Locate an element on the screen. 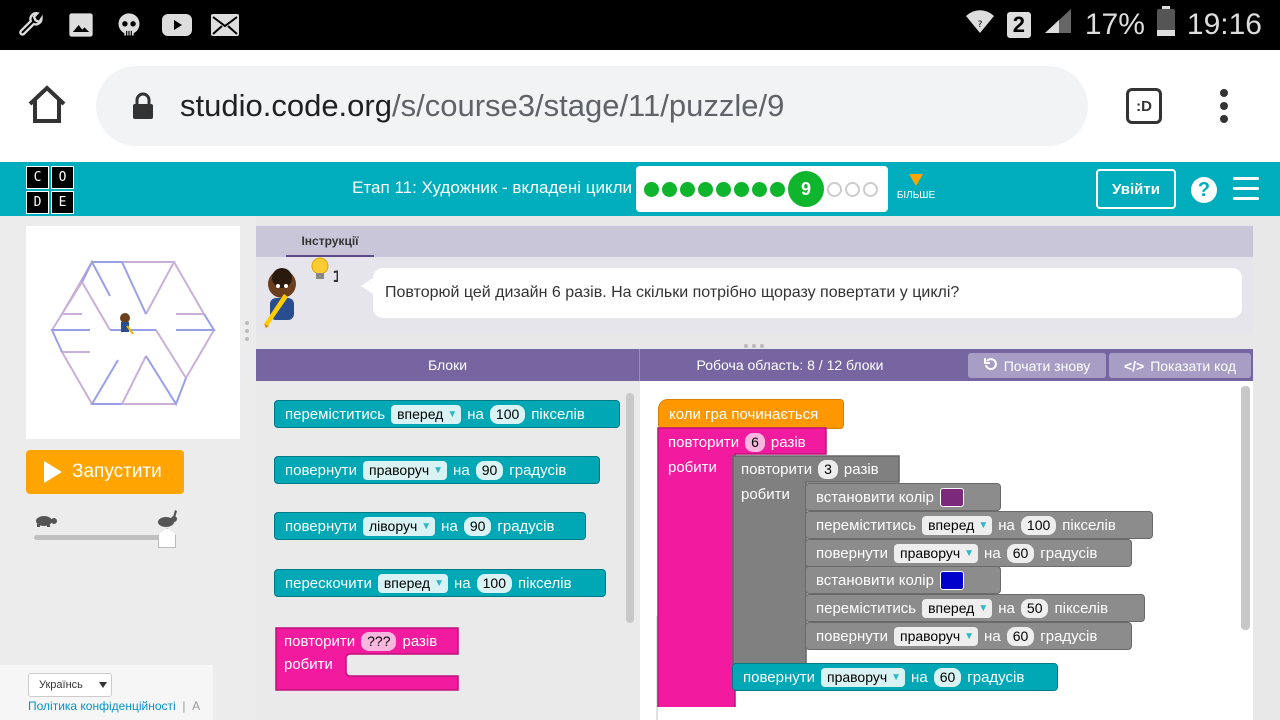 Image resolution: width=1280 pixels, height=720 pixels. skull-icon is located at coordinates (129, 25).